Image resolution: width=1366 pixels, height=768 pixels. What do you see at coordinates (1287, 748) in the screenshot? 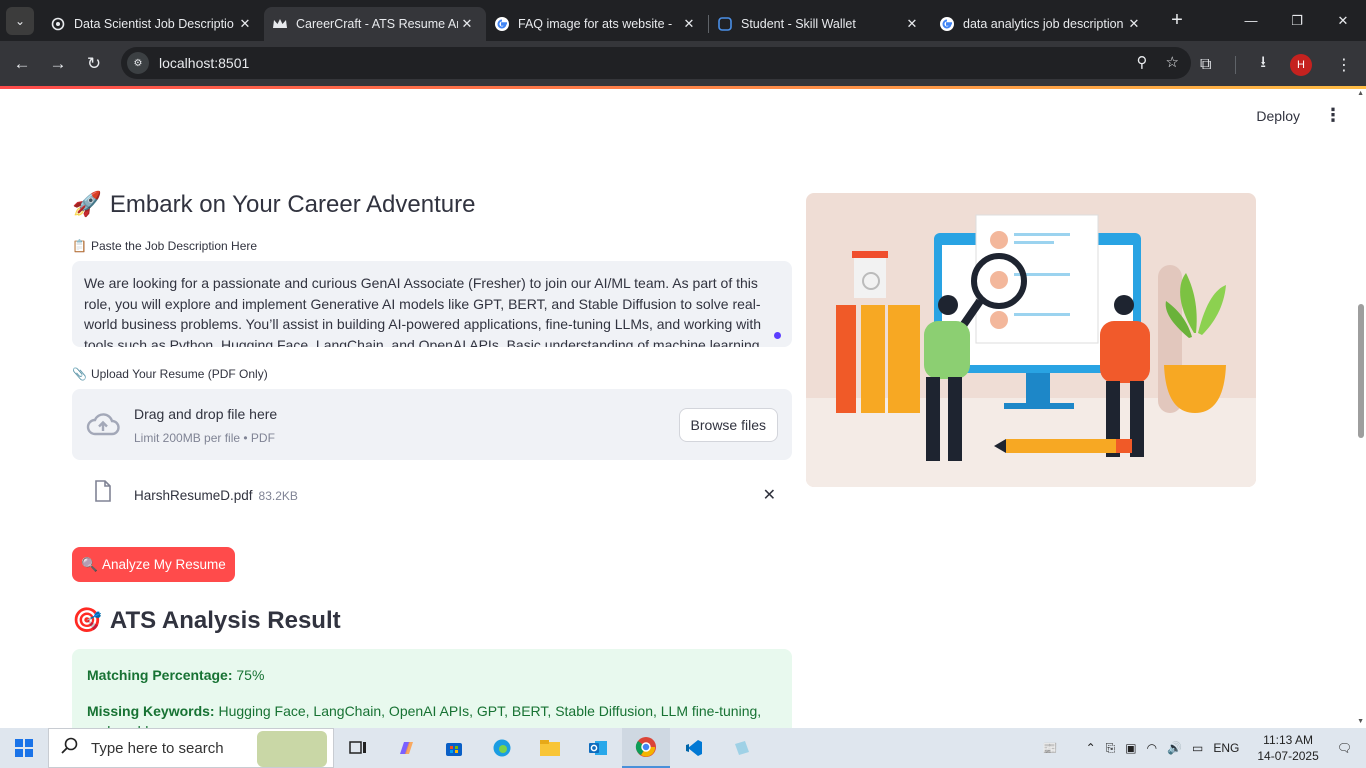
I see `clock: 11:13 AM 14-07-2025` at bounding box center [1287, 748].